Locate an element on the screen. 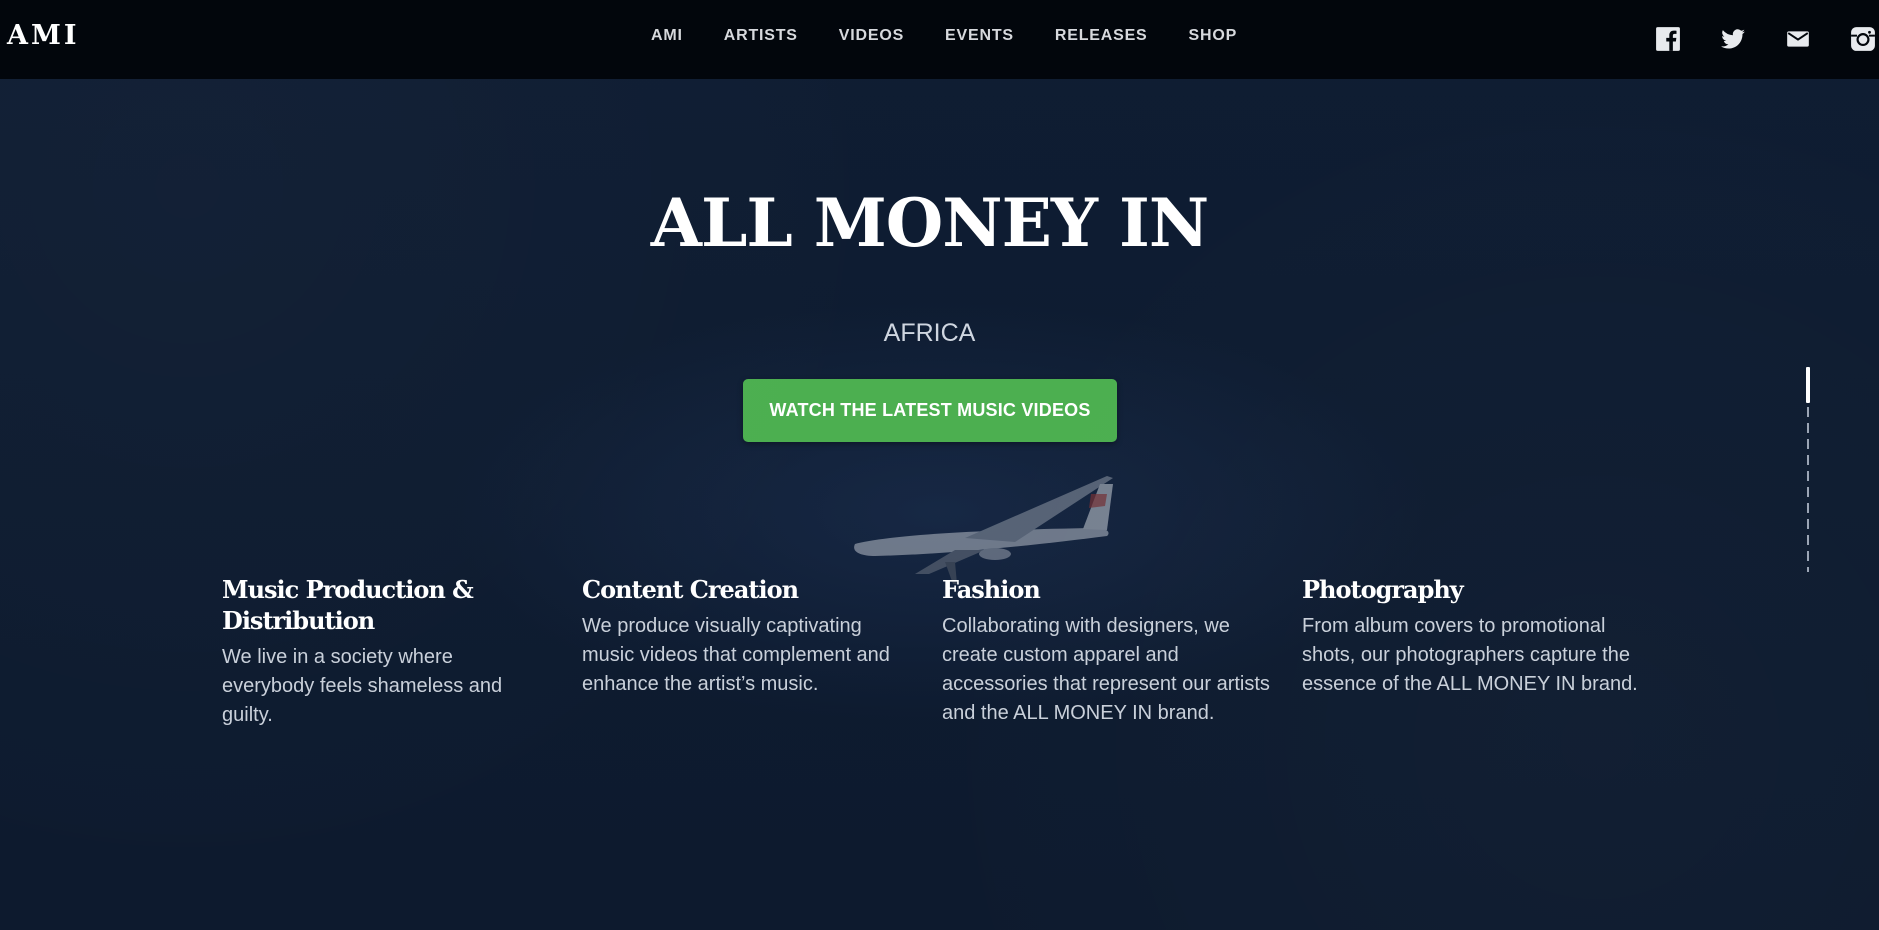 The width and height of the screenshot is (1879, 930). service-title: Content Creation is located at coordinates (690, 589).